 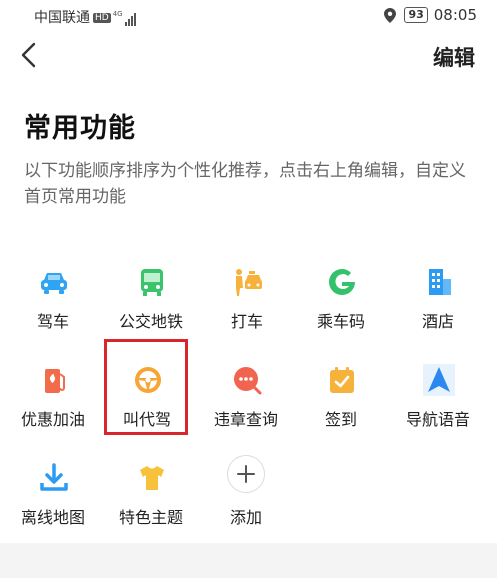 I want to click on back-button, so click(x=30, y=55).